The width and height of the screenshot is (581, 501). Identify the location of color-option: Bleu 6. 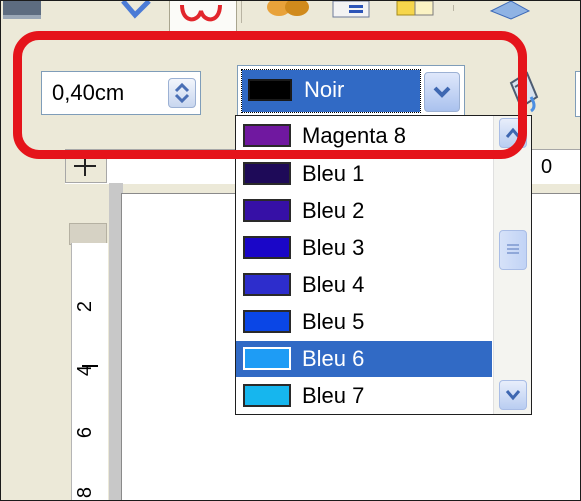
(364, 359).